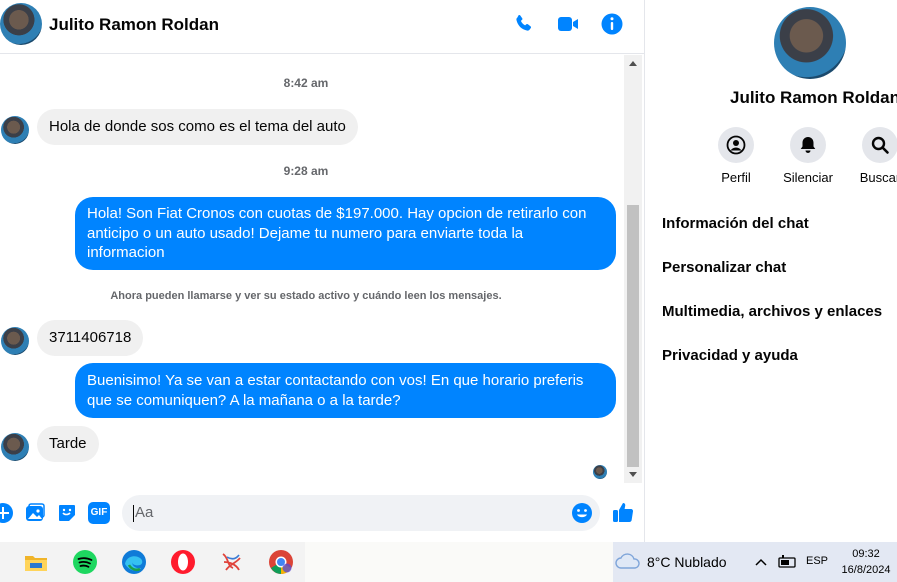  I want to click on chat-scrollbar, so click(633, 269).